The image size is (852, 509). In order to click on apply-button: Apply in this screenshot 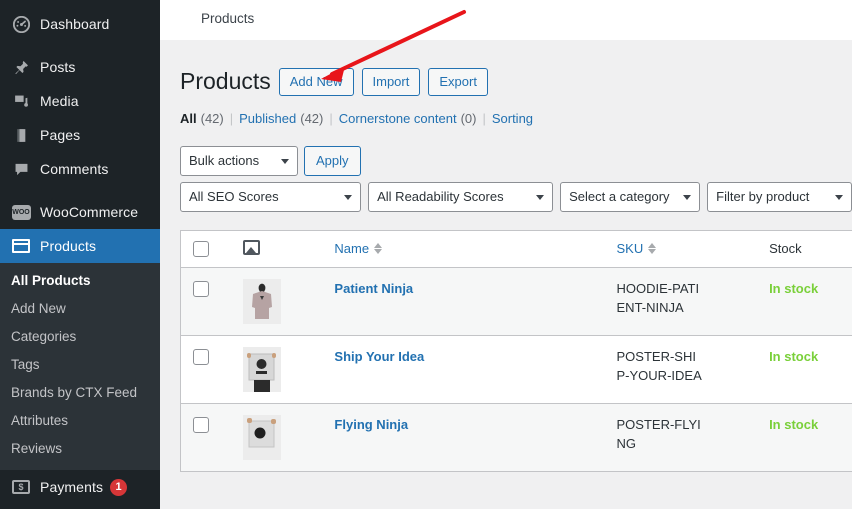, I will do `click(332, 160)`.